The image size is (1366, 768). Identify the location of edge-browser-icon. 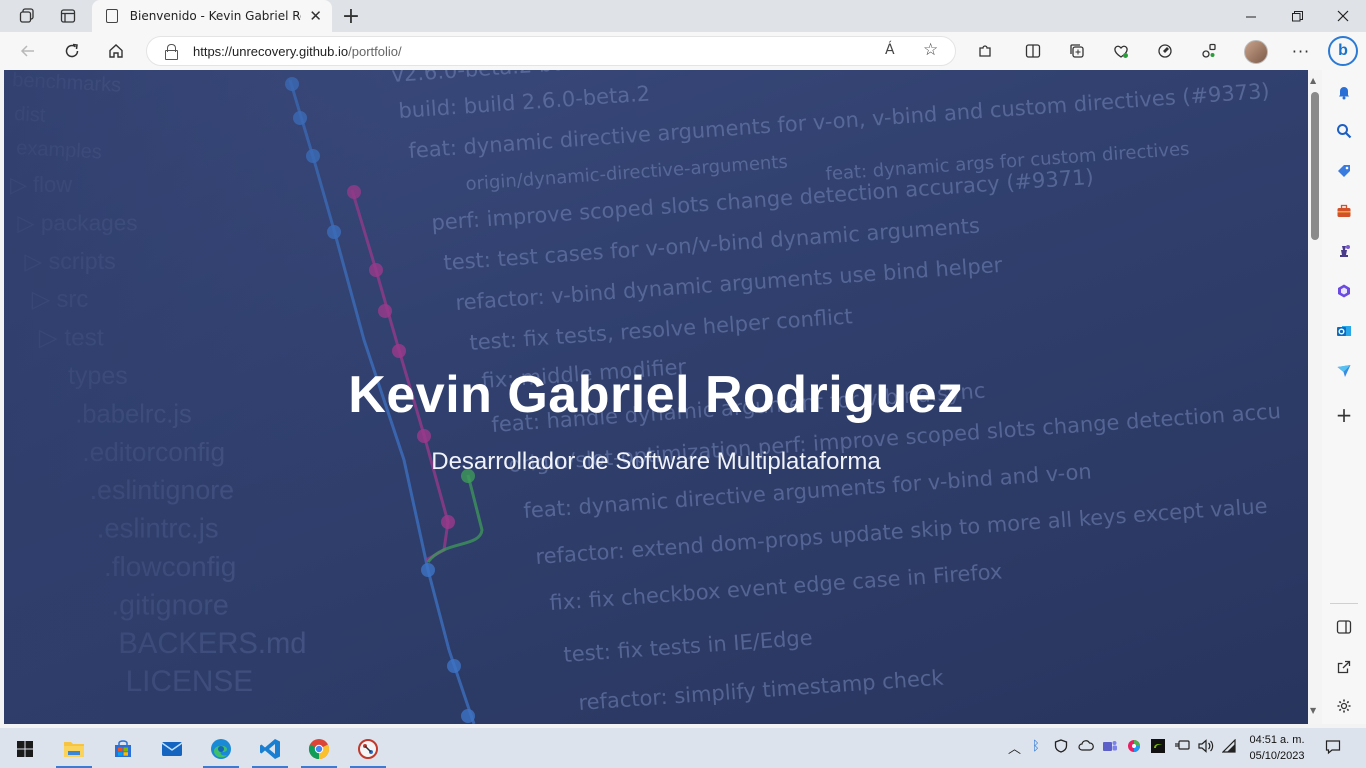
(221, 749).